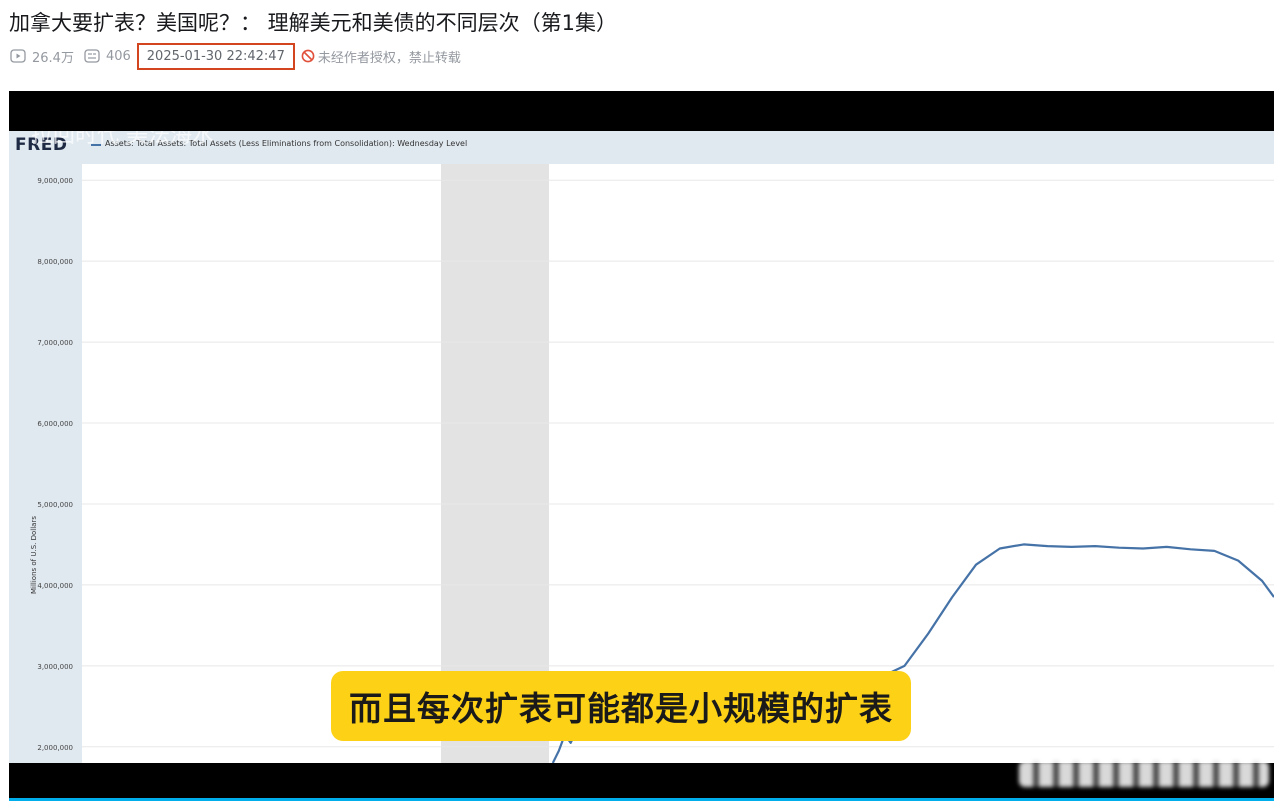 This screenshot has width=1280, height=812. What do you see at coordinates (55, 586) in the screenshot?
I see `y-tick-label: 4,000,000` at bounding box center [55, 586].